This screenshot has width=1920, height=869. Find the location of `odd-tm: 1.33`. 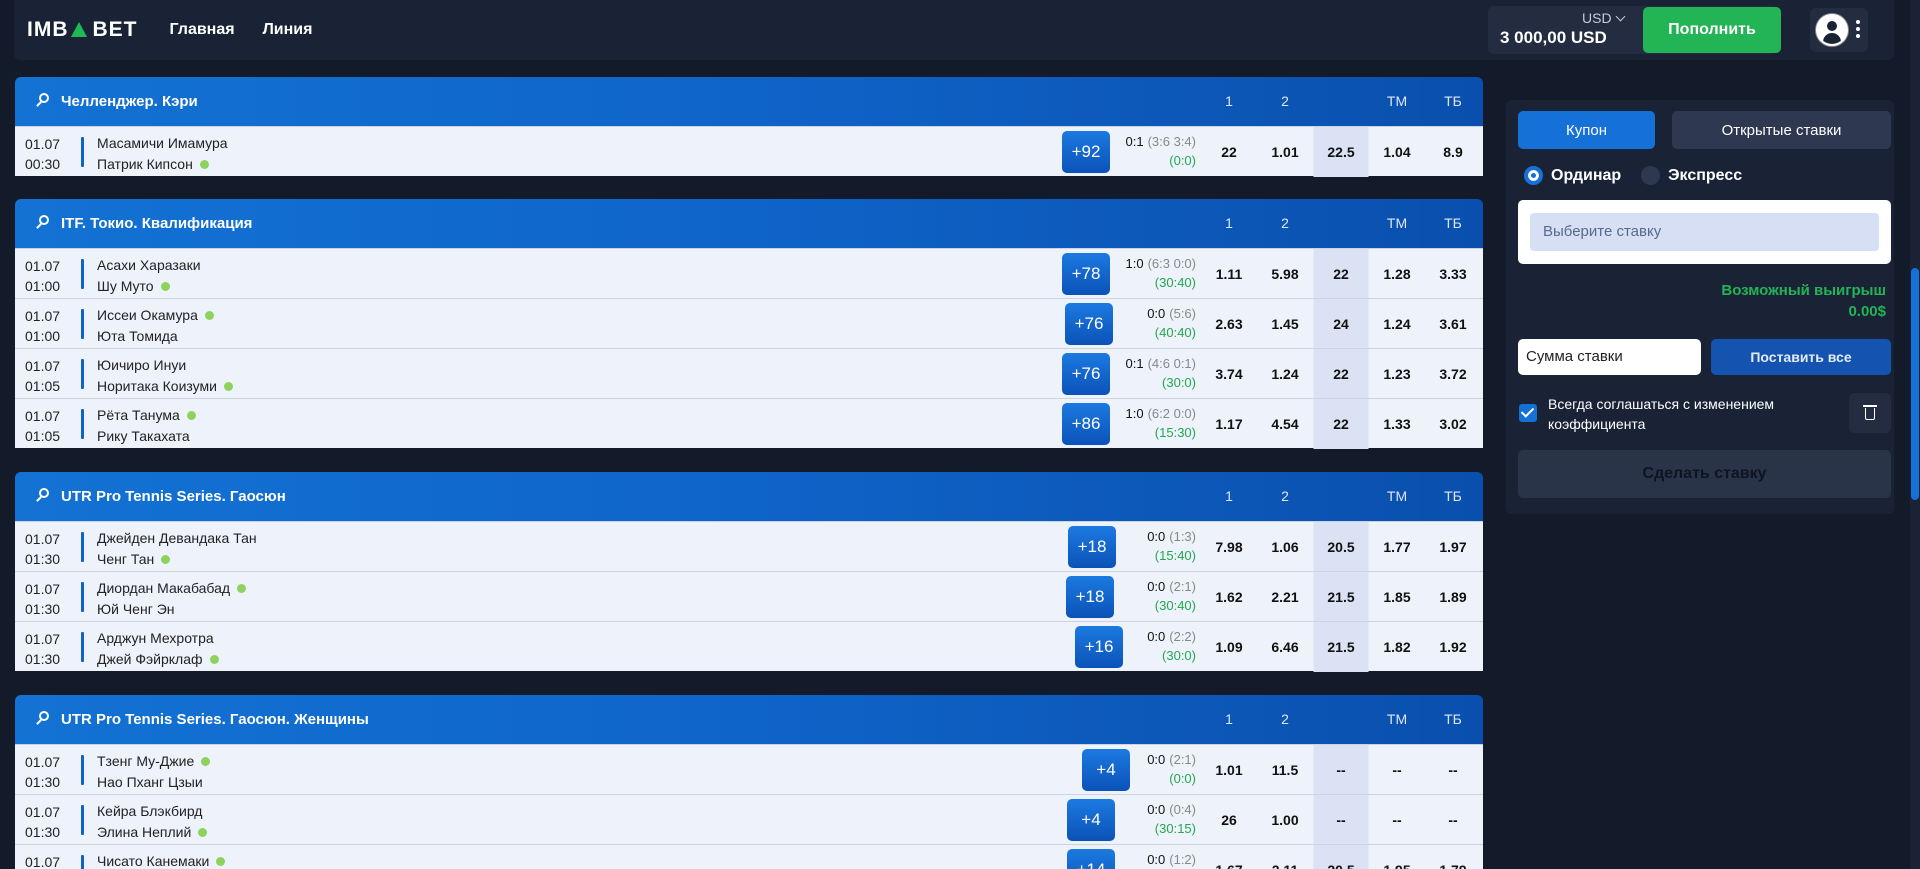

odd-tm: 1.33 is located at coordinates (1397, 424).